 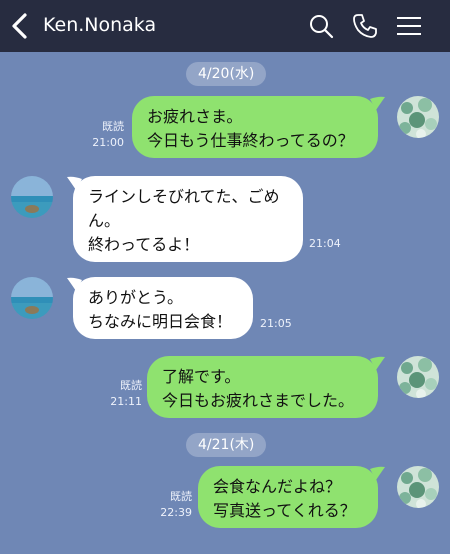 What do you see at coordinates (225, 26) in the screenshot?
I see `chat-header: Ken.Nonaka` at bounding box center [225, 26].